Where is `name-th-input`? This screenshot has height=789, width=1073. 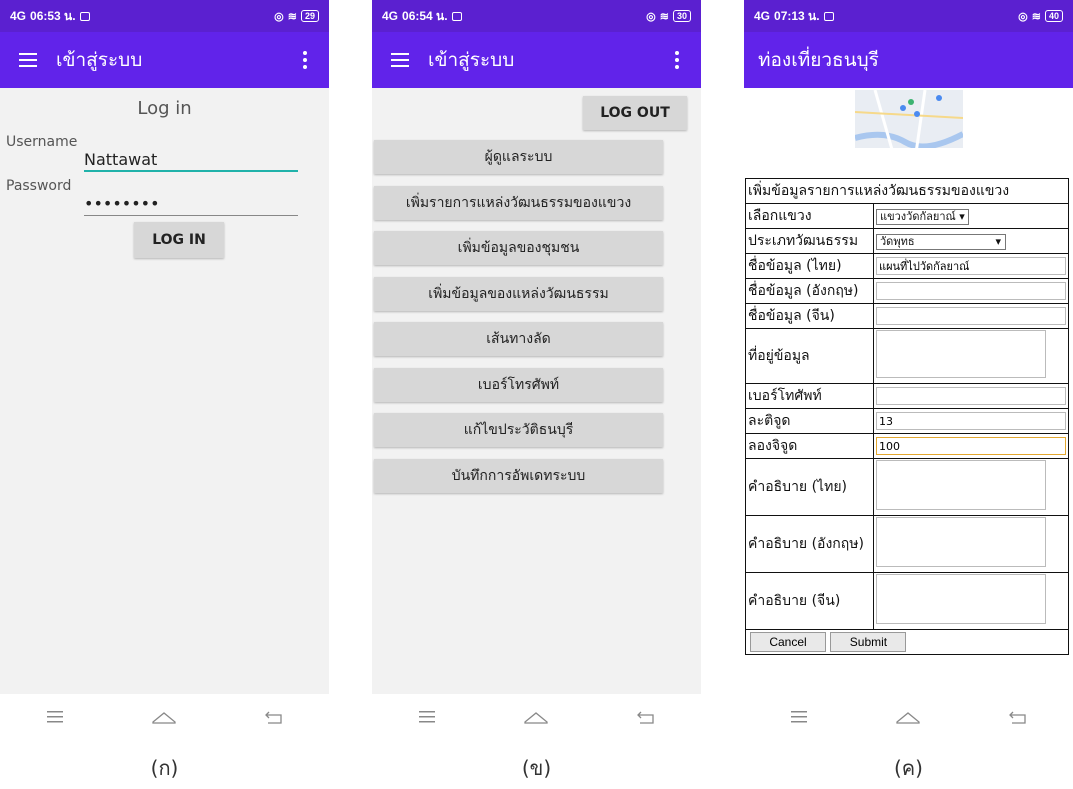
name-th-input is located at coordinates (971, 266).